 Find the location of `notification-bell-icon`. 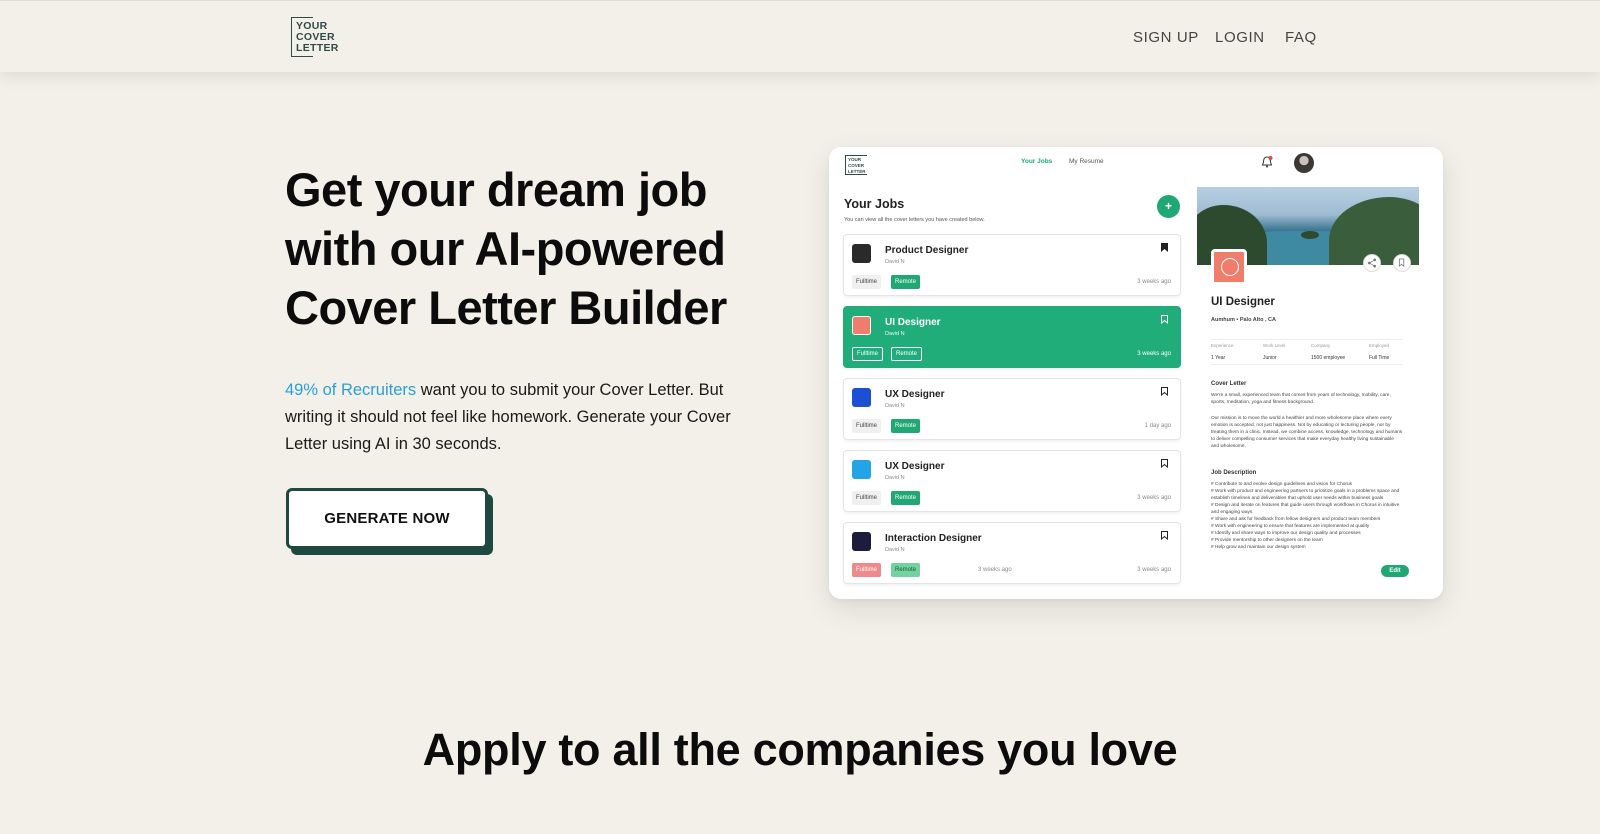

notification-bell-icon is located at coordinates (1267, 162).